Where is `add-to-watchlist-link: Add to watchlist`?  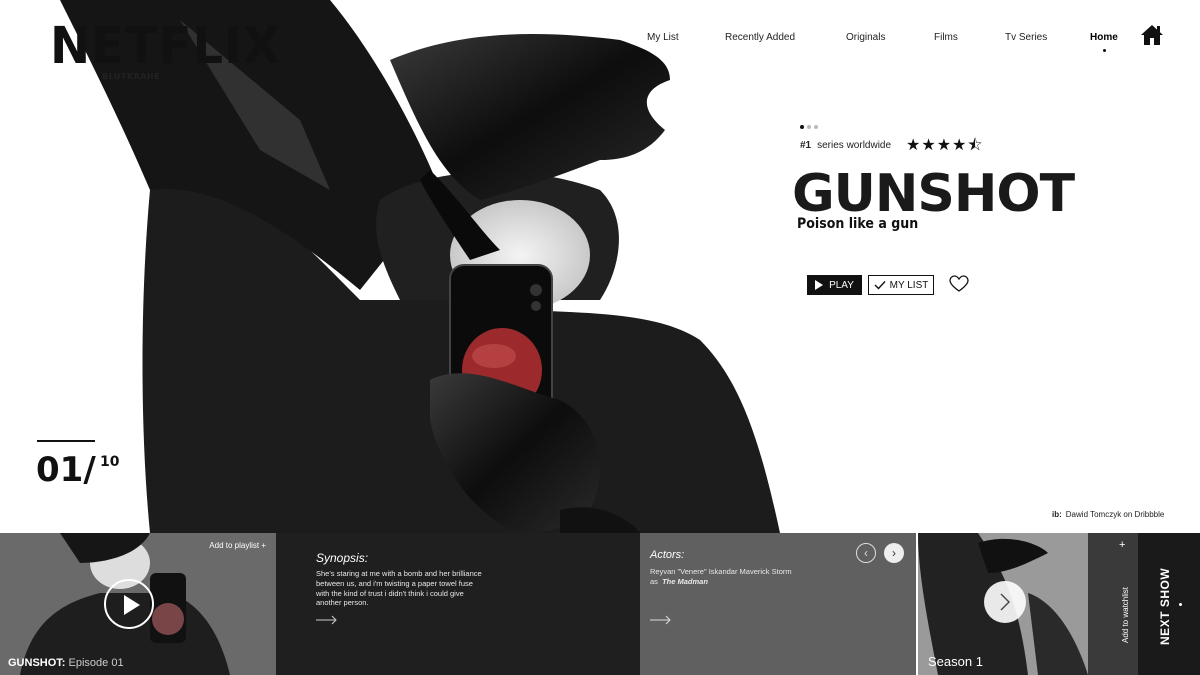
add-to-watchlist-link: Add to watchlist is located at coordinates (1125, 615).